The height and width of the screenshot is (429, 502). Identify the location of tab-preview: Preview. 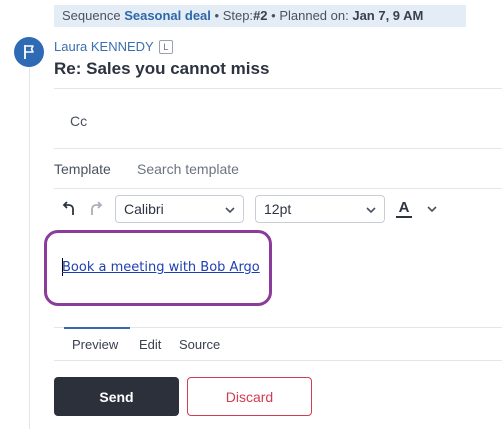
(95, 344).